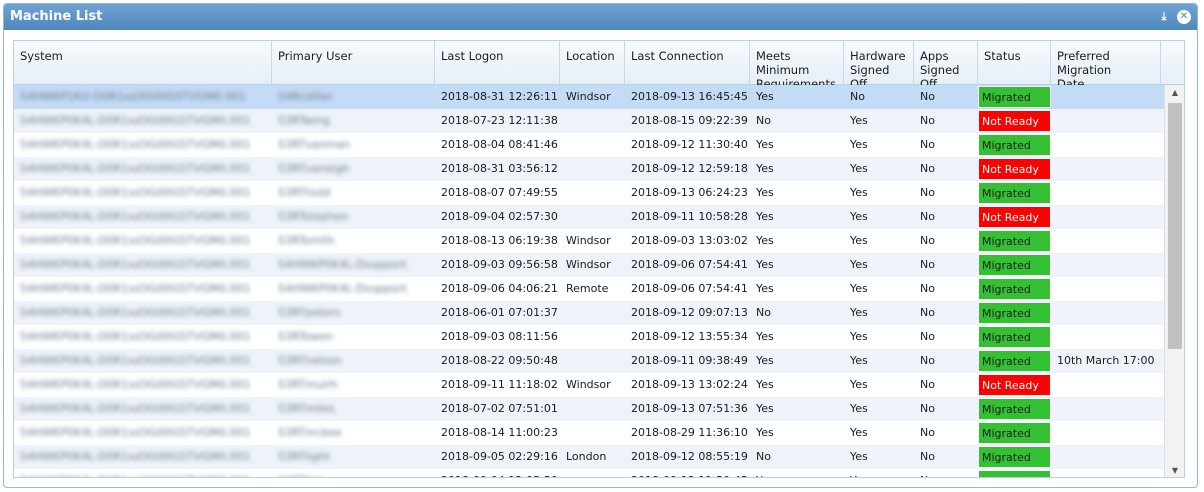  What do you see at coordinates (1106, 63) in the screenshot?
I see `col-preferred-migration-date-header: Preferred Migration Date` at bounding box center [1106, 63].